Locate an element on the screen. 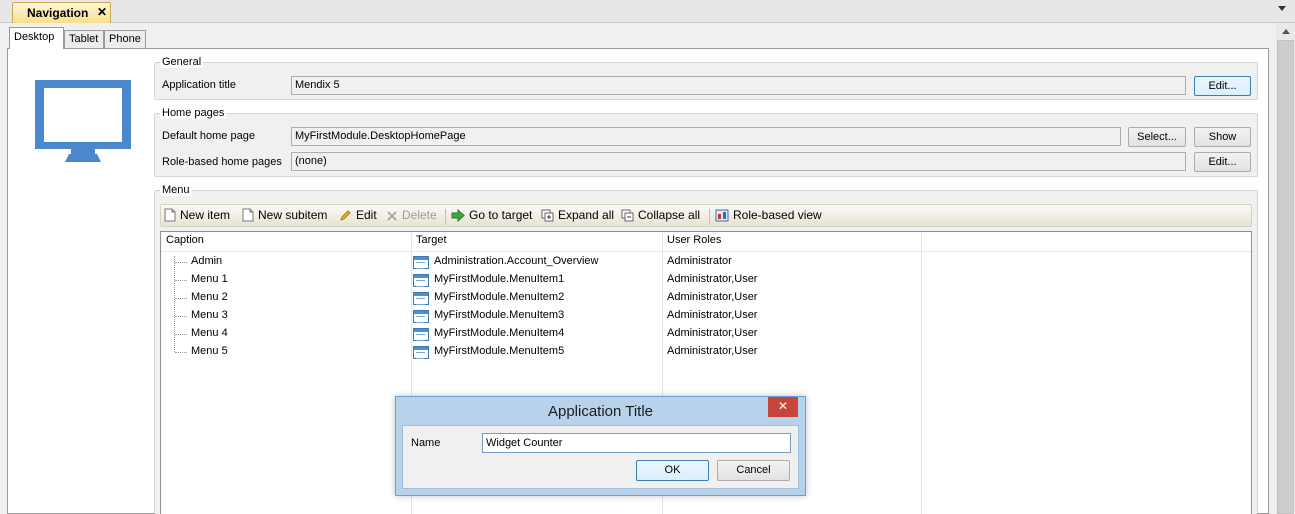  cancel-button: Cancel is located at coordinates (753, 470).